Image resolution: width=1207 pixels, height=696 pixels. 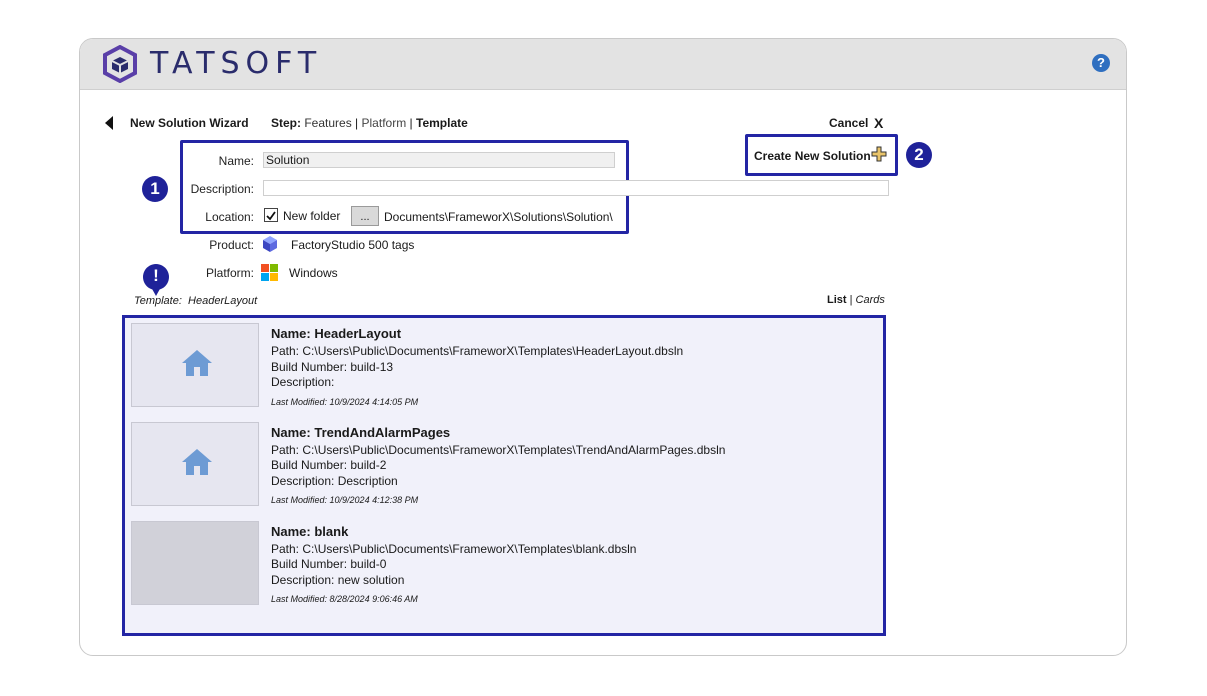 I want to click on template-modified: Last Modified: 10/9/2024 4:12:38 PM, so click(x=345, y=500).